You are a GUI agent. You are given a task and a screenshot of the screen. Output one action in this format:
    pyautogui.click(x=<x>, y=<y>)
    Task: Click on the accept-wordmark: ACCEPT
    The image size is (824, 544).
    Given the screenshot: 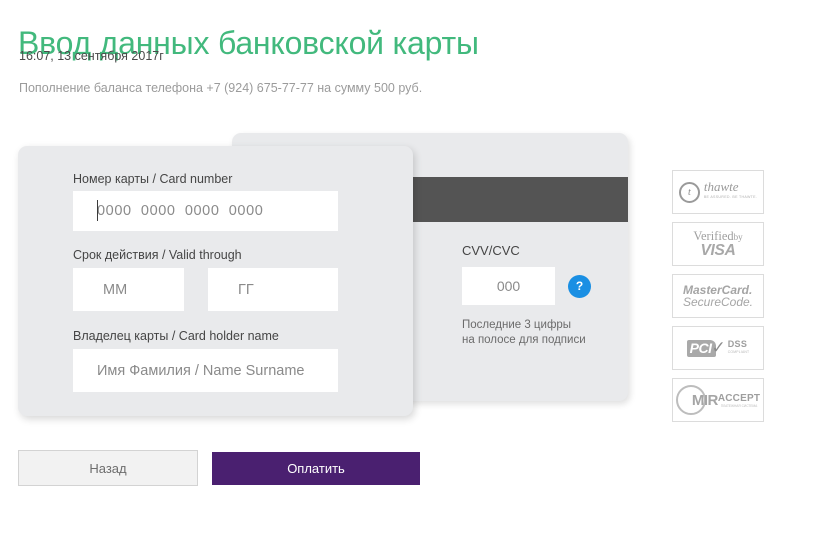 What is the action you would take?
    pyautogui.click(x=739, y=398)
    